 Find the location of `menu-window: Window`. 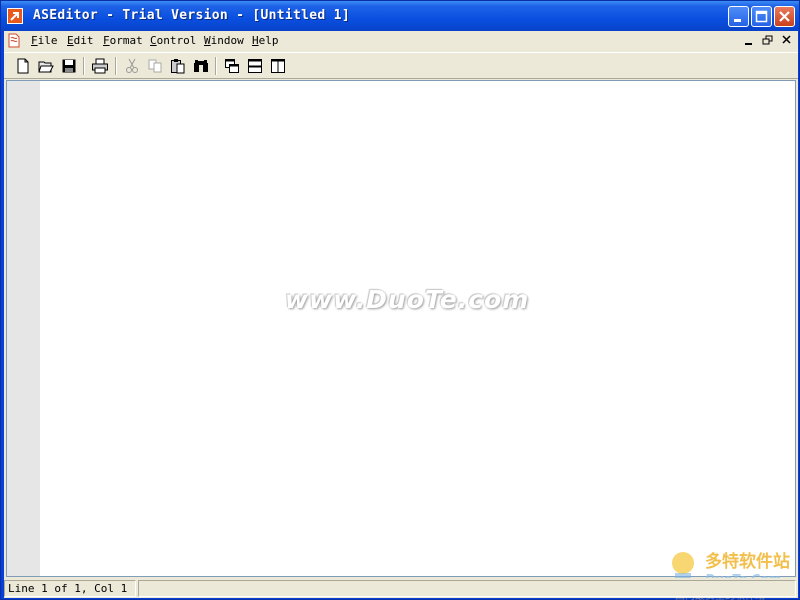

menu-window: Window is located at coordinates (224, 40).